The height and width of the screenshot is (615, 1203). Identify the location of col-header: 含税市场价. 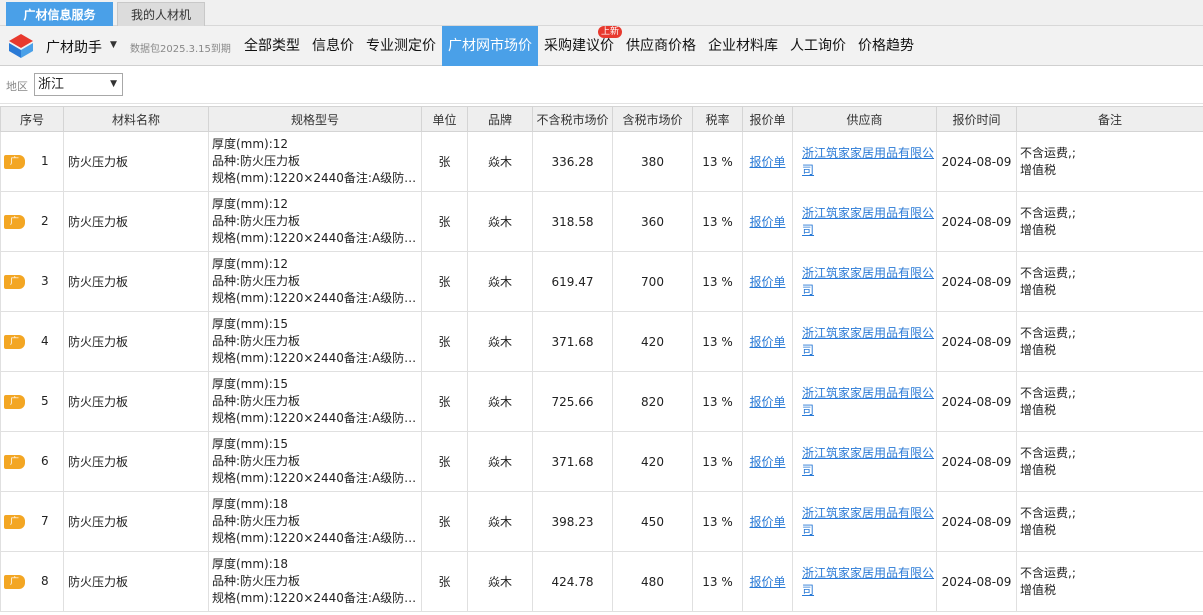
(652, 119).